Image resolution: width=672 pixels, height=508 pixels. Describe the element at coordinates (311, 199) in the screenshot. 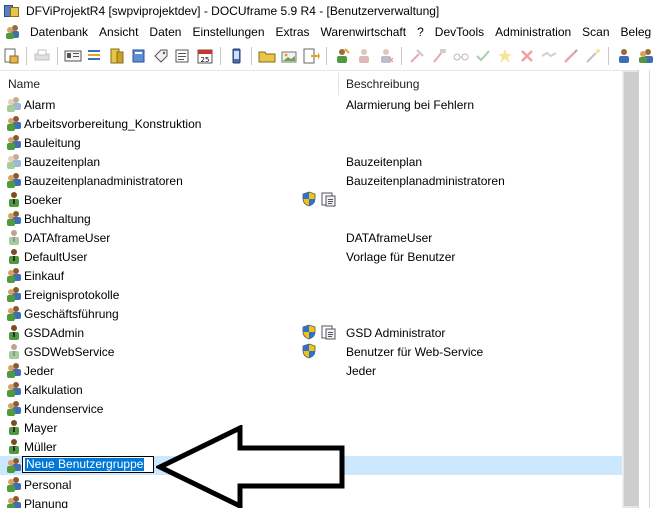

I see `list-item: Boeker` at that location.